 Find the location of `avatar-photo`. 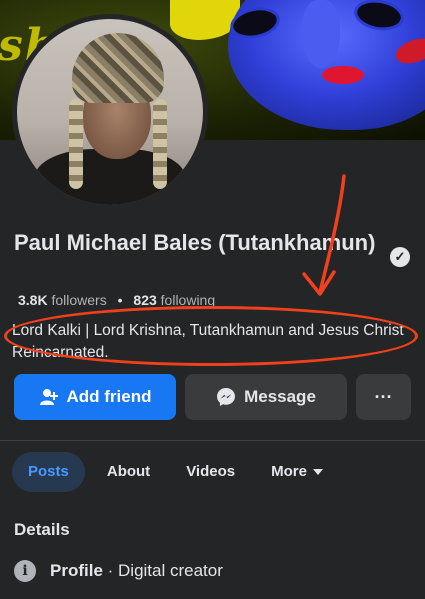

avatar-photo is located at coordinates (110, 112).